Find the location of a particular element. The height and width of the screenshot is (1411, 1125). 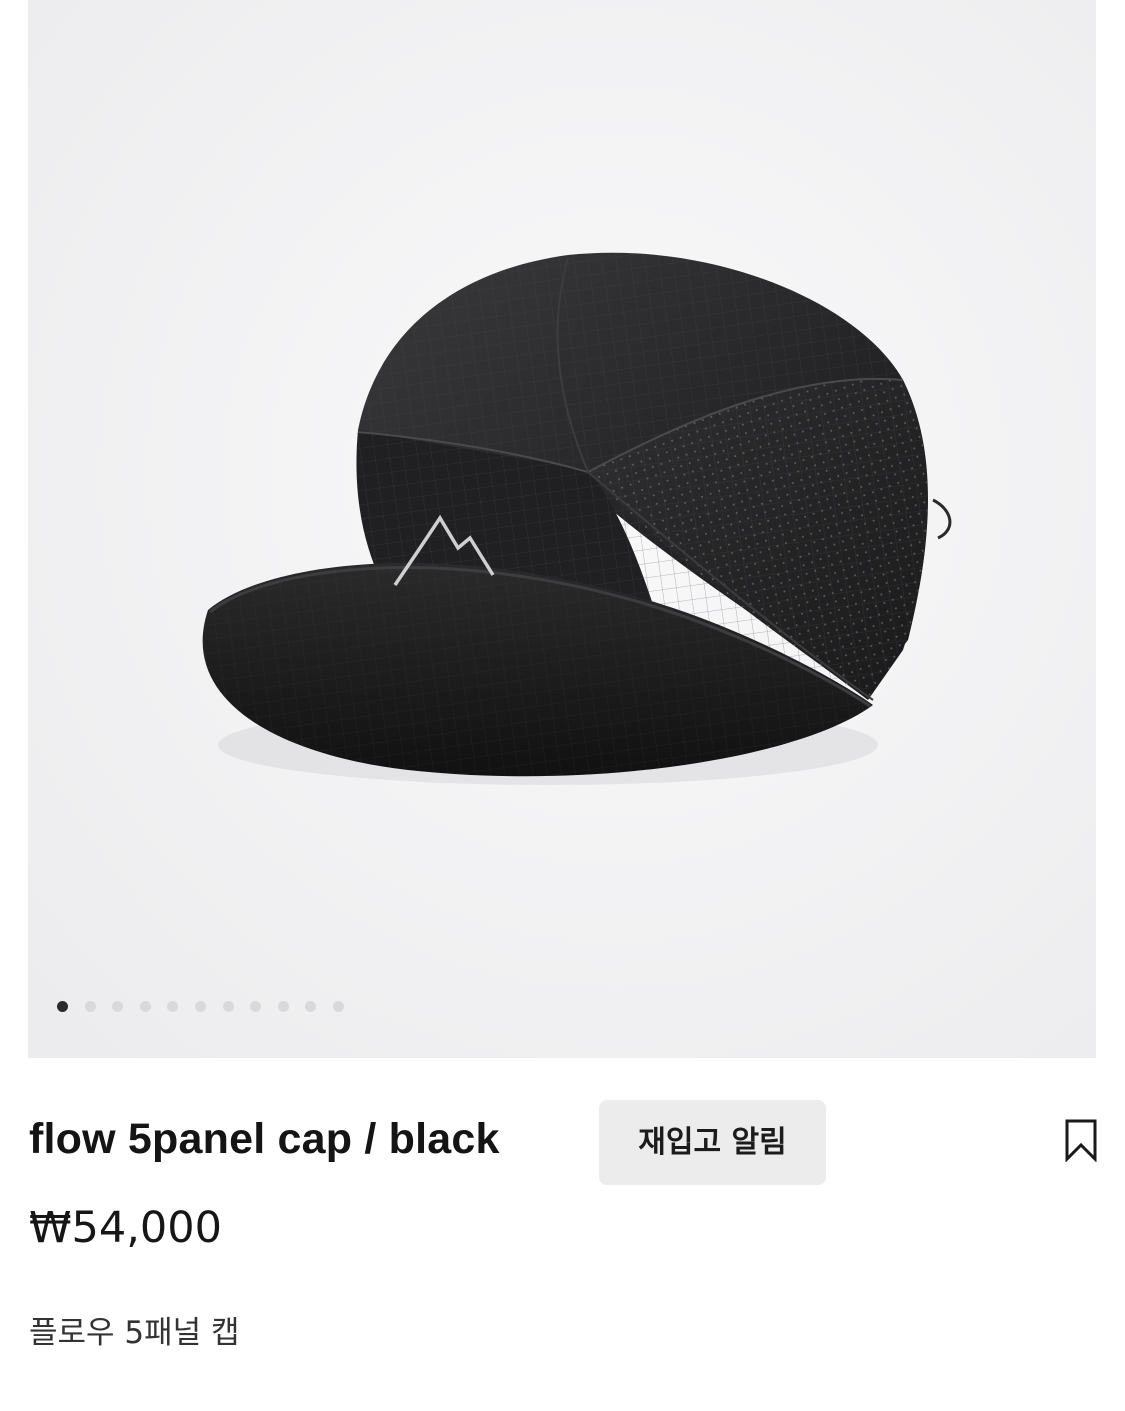

restock-alert-button: 재입고 알림 is located at coordinates (712, 1142).